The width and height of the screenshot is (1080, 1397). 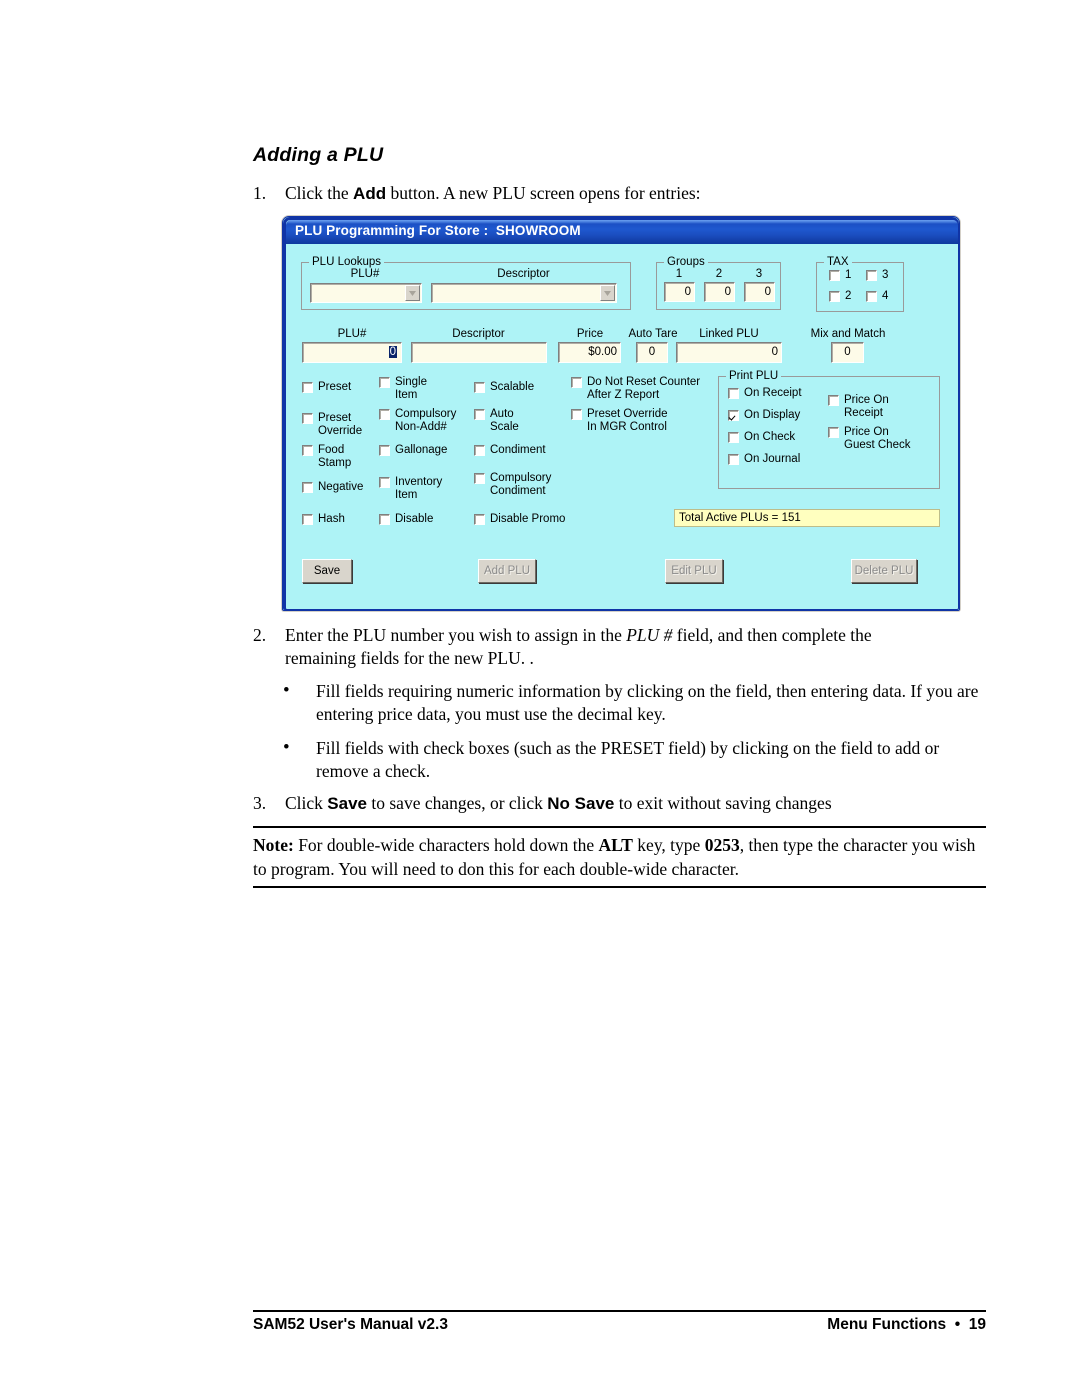 What do you see at coordinates (414, 519) in the screenshot?
I see `option-disable-label: Disable` at bounding box center [414, 519].